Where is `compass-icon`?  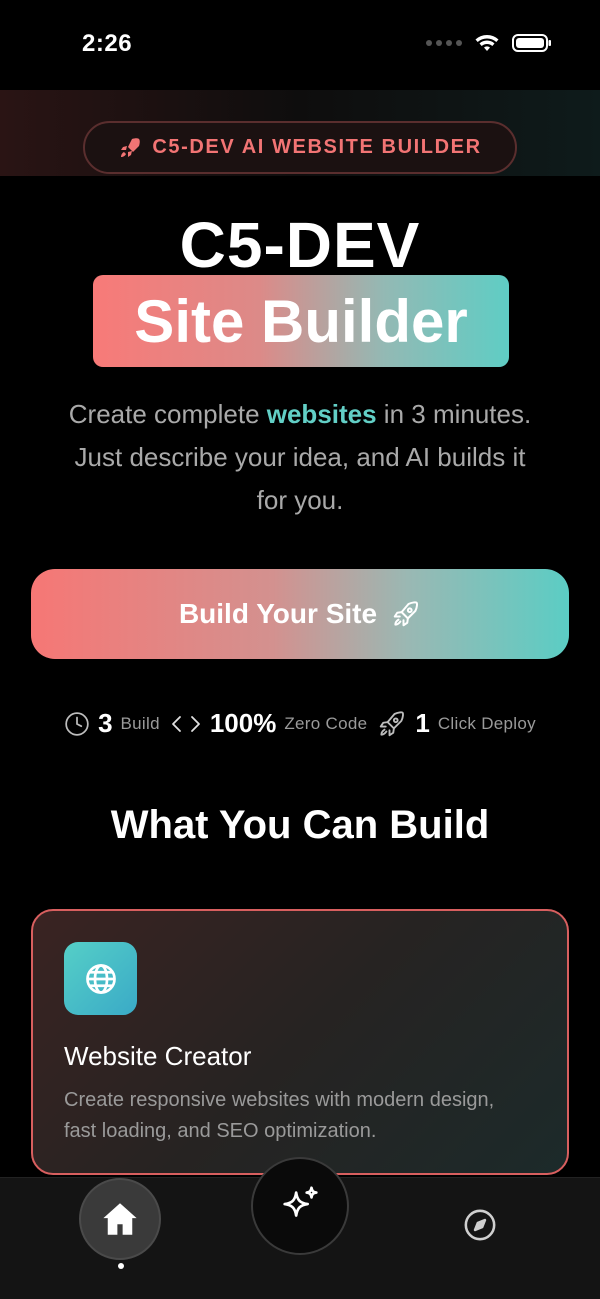 compass-icon is located at coordinates (480, 1225).